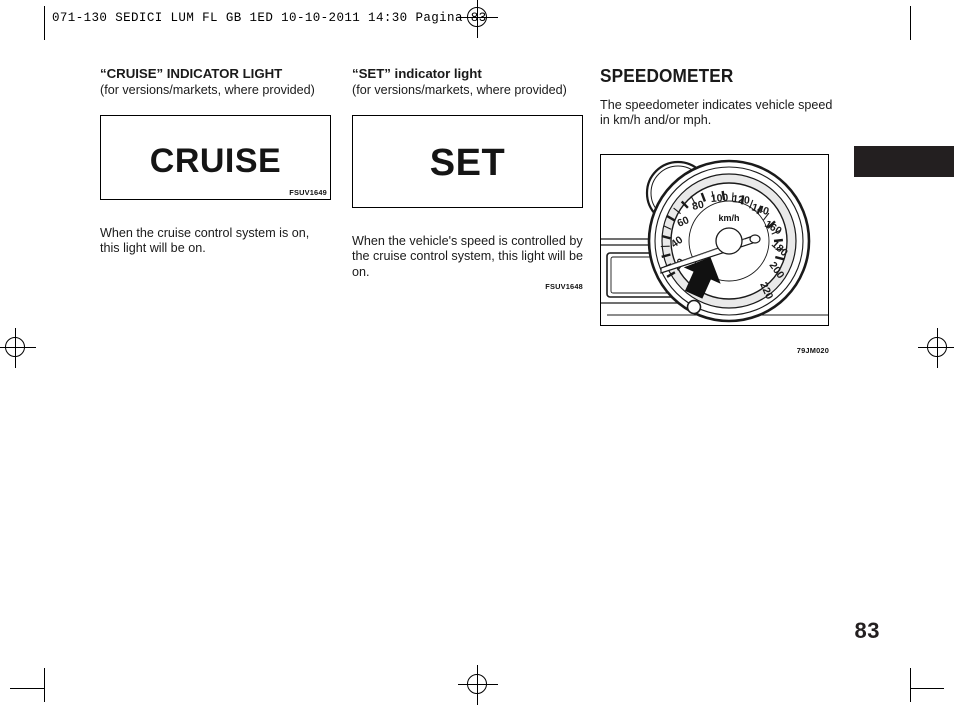 The height and width of the screenshot is (706, 954). I want to click on crop-mark-bottom-left, so click(44, 685).